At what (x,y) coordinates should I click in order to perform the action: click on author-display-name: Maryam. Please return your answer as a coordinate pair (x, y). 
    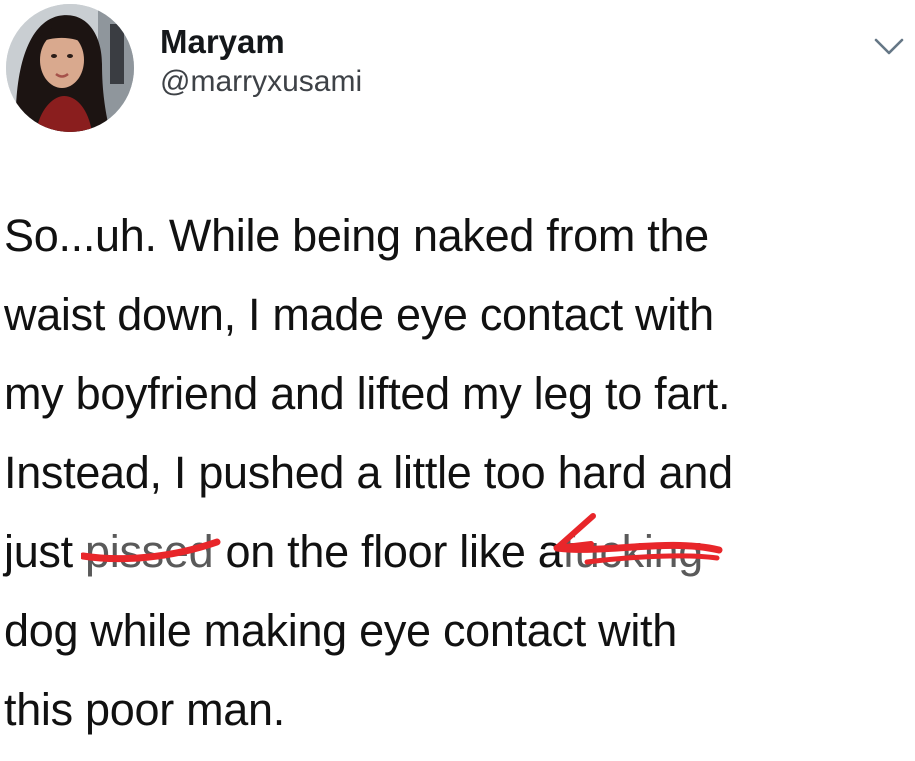
    Looking at the image, I should click on (261, 42).